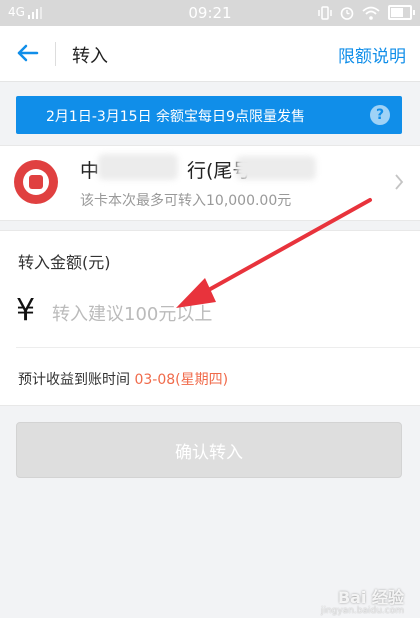 The image size is (420, 618). What do you see at coordinates (210, 183) in the screenshot?
I see `bank-card-selector: 中行(尾号 该卡本次最多可转入10,000.00元` at bounding box center [210, 183].